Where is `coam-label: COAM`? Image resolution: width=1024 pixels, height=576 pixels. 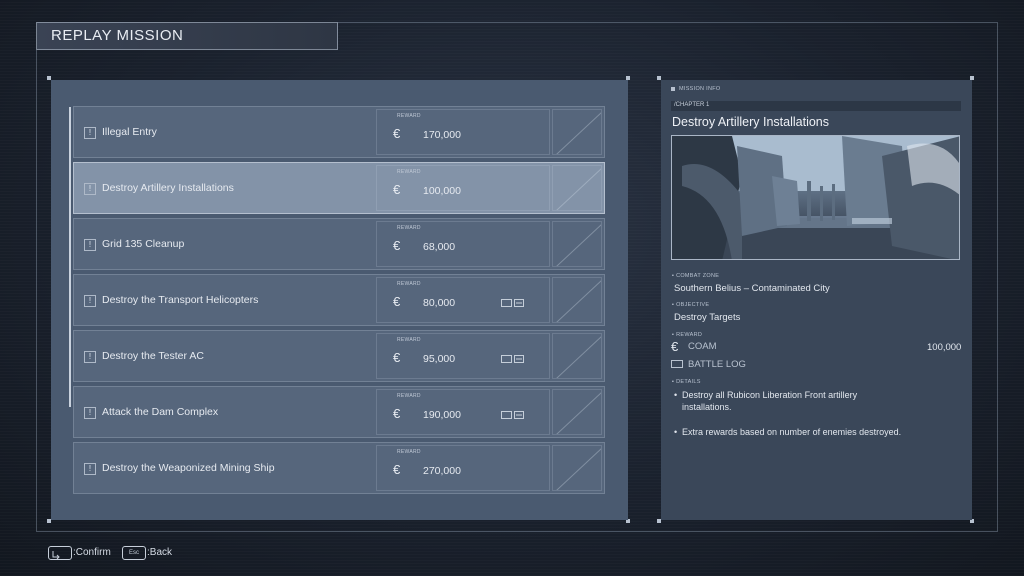
coam-label: COAM is located at coordinates (702, 346).